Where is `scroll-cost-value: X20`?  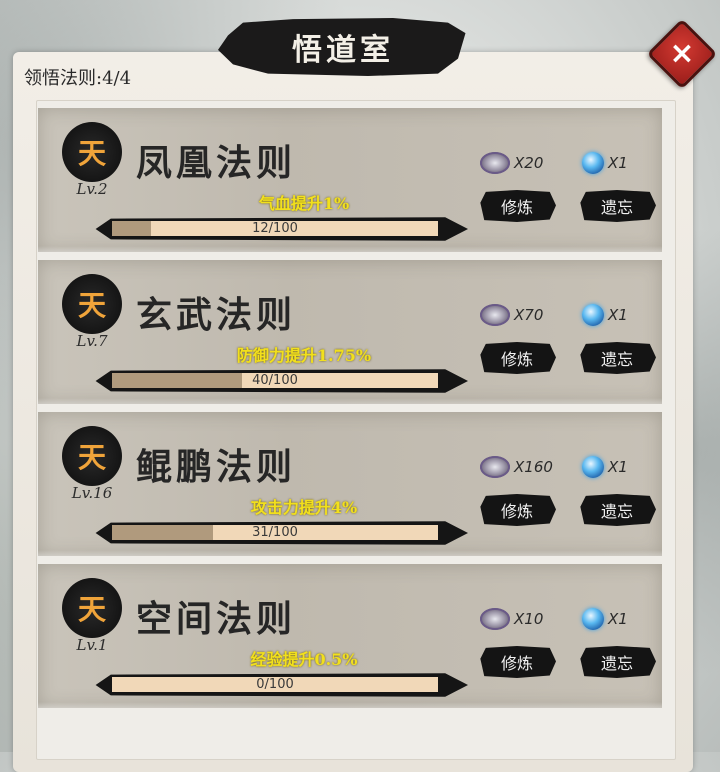 scroll-cost-value: X20 is located at coordinates (529, 163).